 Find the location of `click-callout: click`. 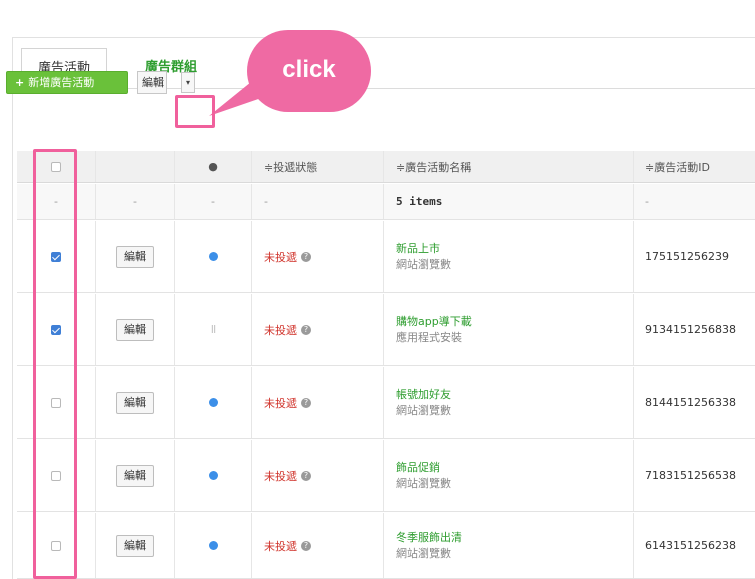

click-callout: click is located at coordinates (309, 71).